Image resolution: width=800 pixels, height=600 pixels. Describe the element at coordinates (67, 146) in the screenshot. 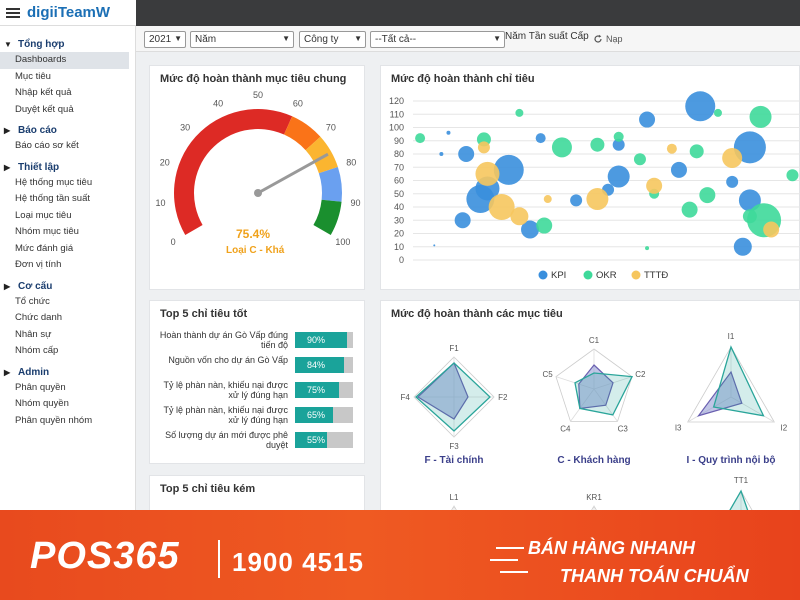

I see `sidebar-item: Báo cáo sơ kết` at that location.